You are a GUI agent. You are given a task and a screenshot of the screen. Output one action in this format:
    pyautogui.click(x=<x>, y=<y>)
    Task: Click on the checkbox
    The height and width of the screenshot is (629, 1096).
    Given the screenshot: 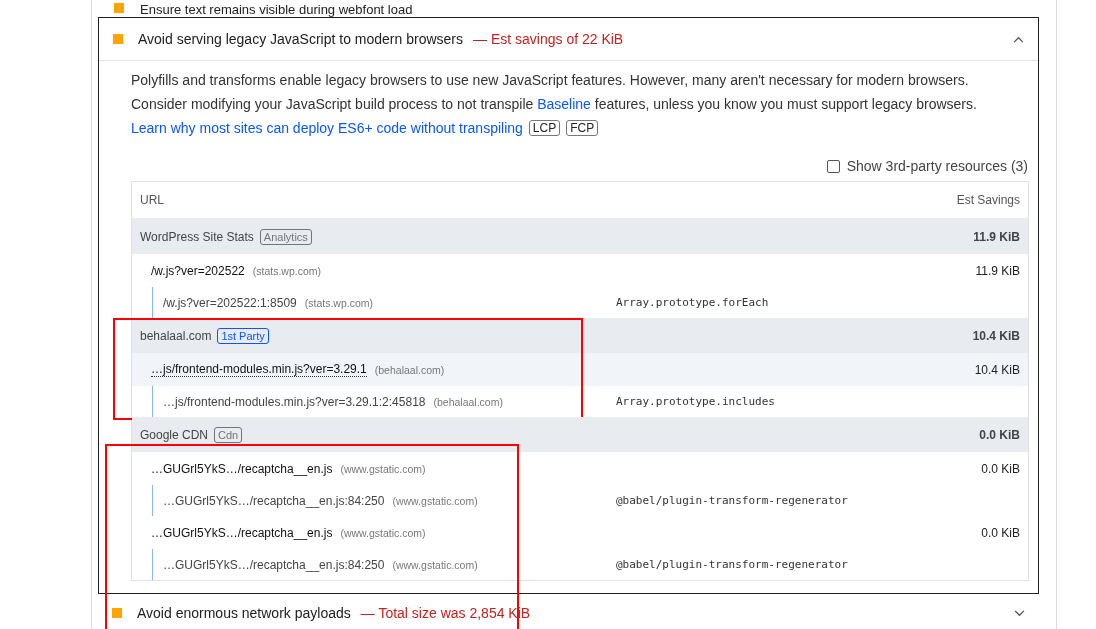 What is the action you would take?
    pyautogui.click(x=833, y=166)
    